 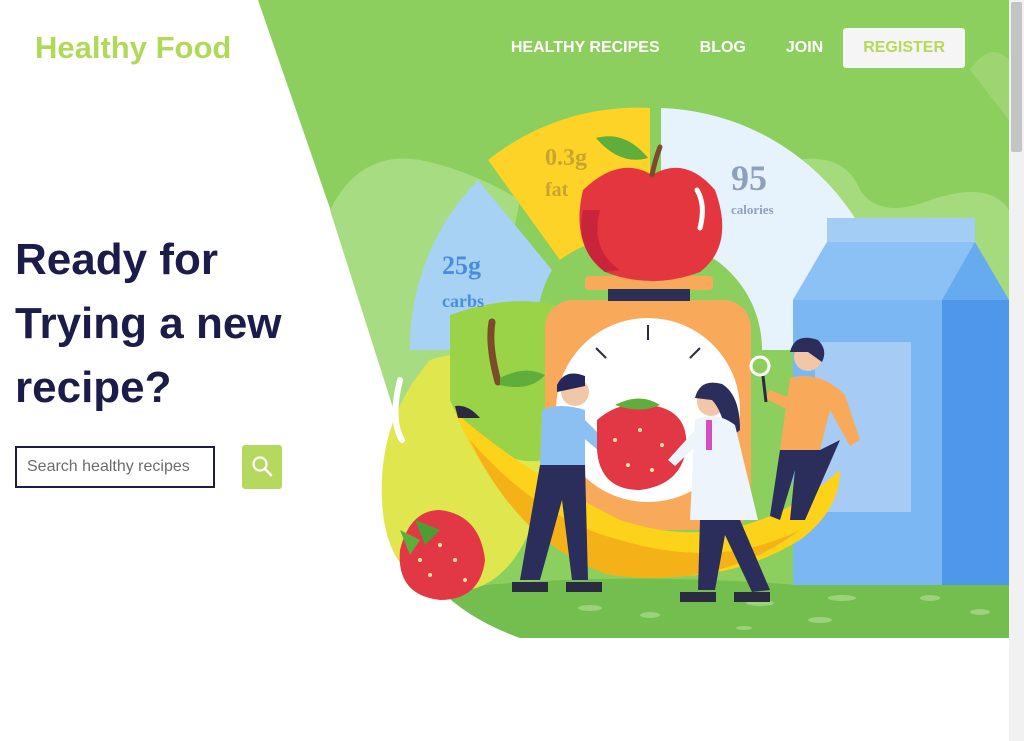 I want to click on search-button, so click(x=262, y=467).